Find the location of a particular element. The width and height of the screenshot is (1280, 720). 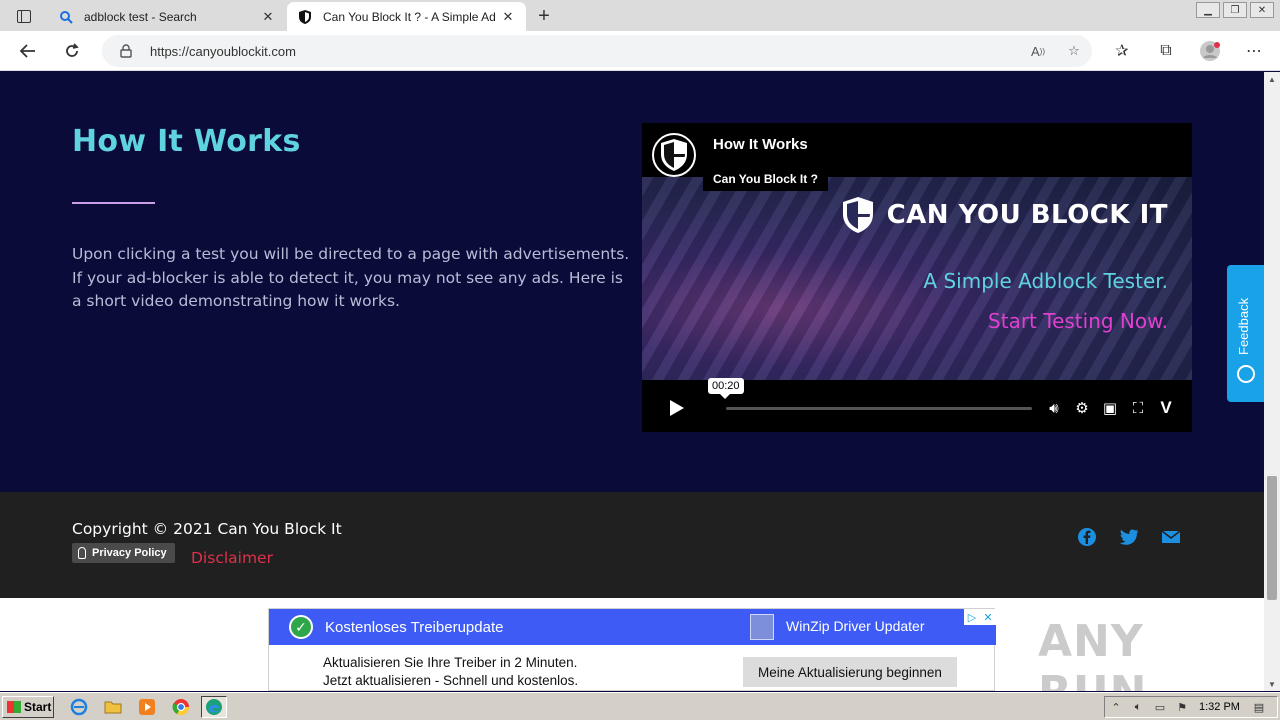

picture-in-picture-icon: ▣ is located at coordinates (1110, 408).